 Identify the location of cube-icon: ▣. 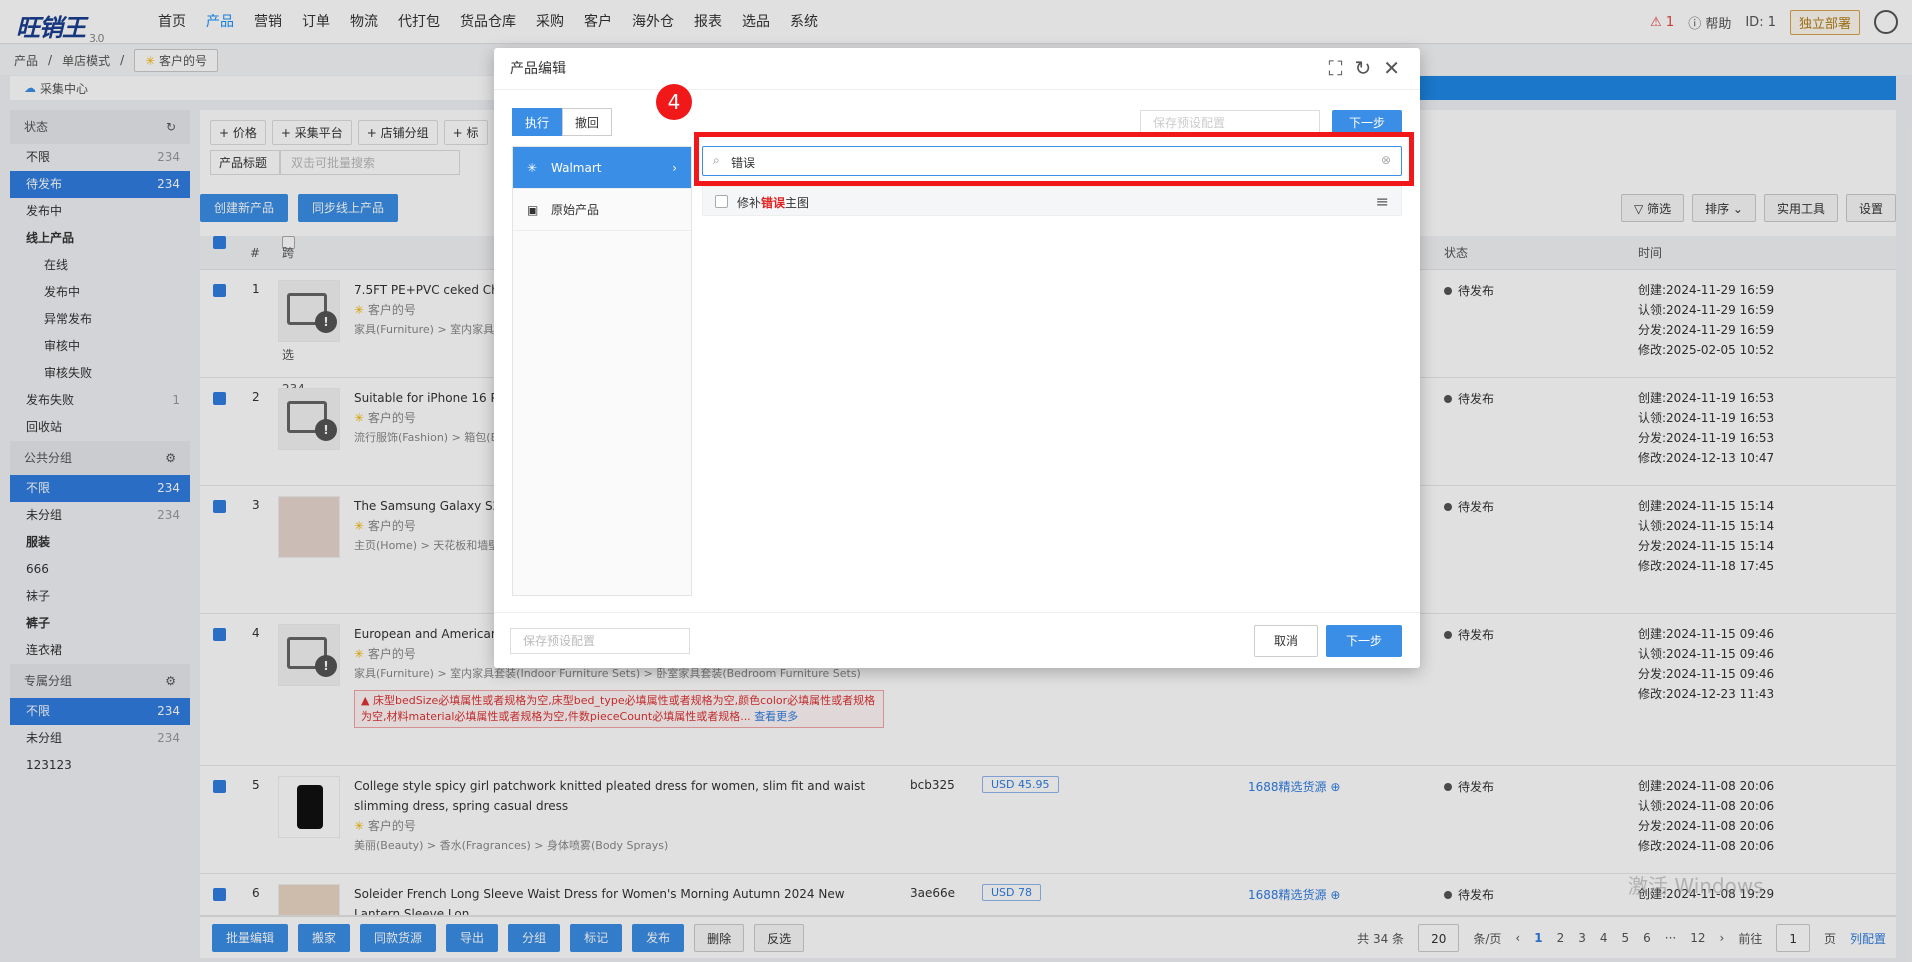
(533, 210).